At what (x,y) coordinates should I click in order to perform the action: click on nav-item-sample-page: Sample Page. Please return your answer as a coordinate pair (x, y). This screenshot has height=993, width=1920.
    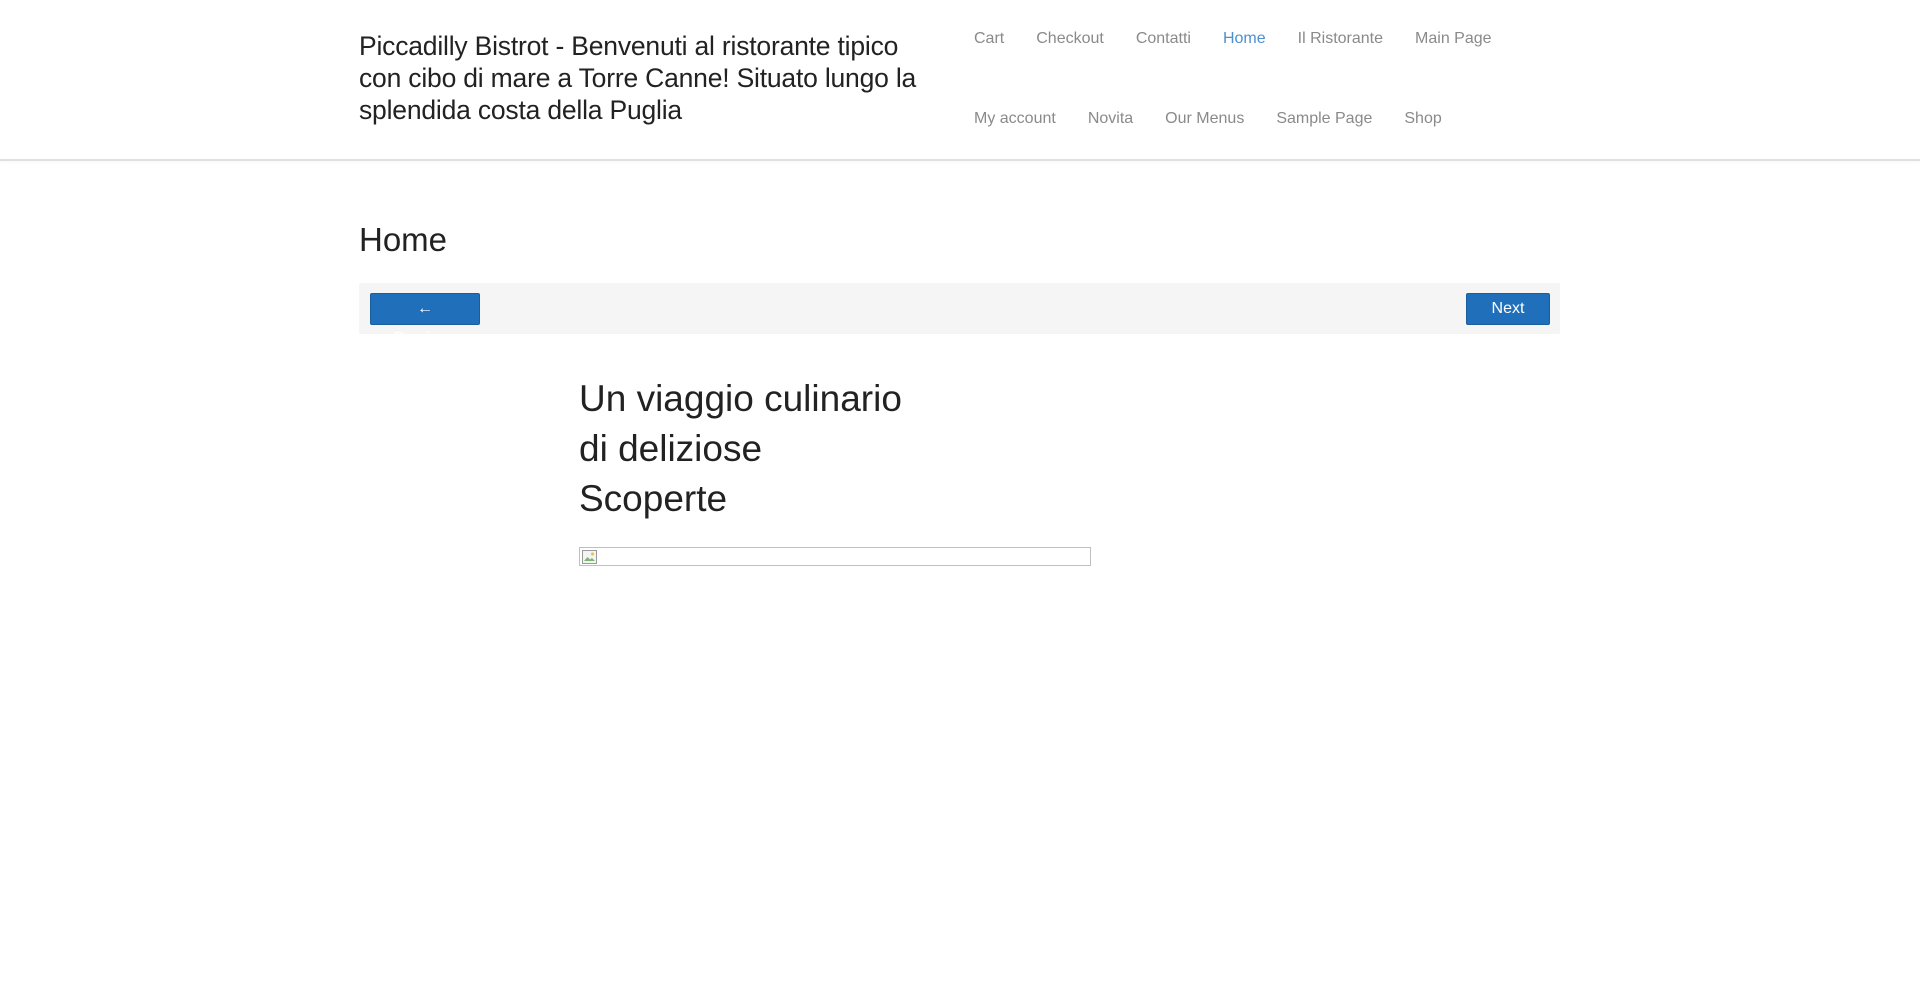
    Looking at the image, I should click on (1324, 119).